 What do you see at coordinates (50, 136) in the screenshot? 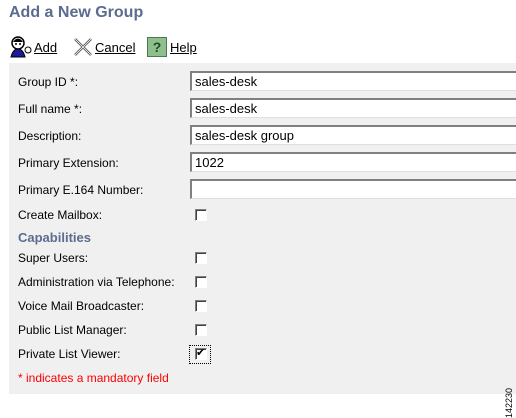
I see `description-label: Description:` at bounding box center [50, 136].